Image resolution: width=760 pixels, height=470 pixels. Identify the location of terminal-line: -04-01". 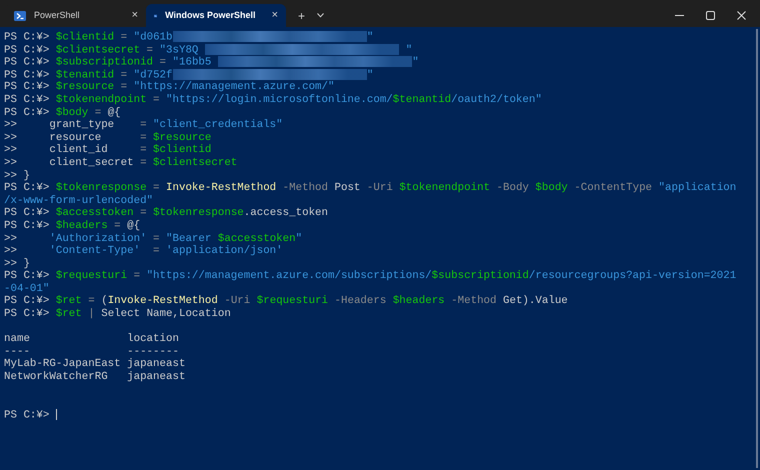
(27, 289).